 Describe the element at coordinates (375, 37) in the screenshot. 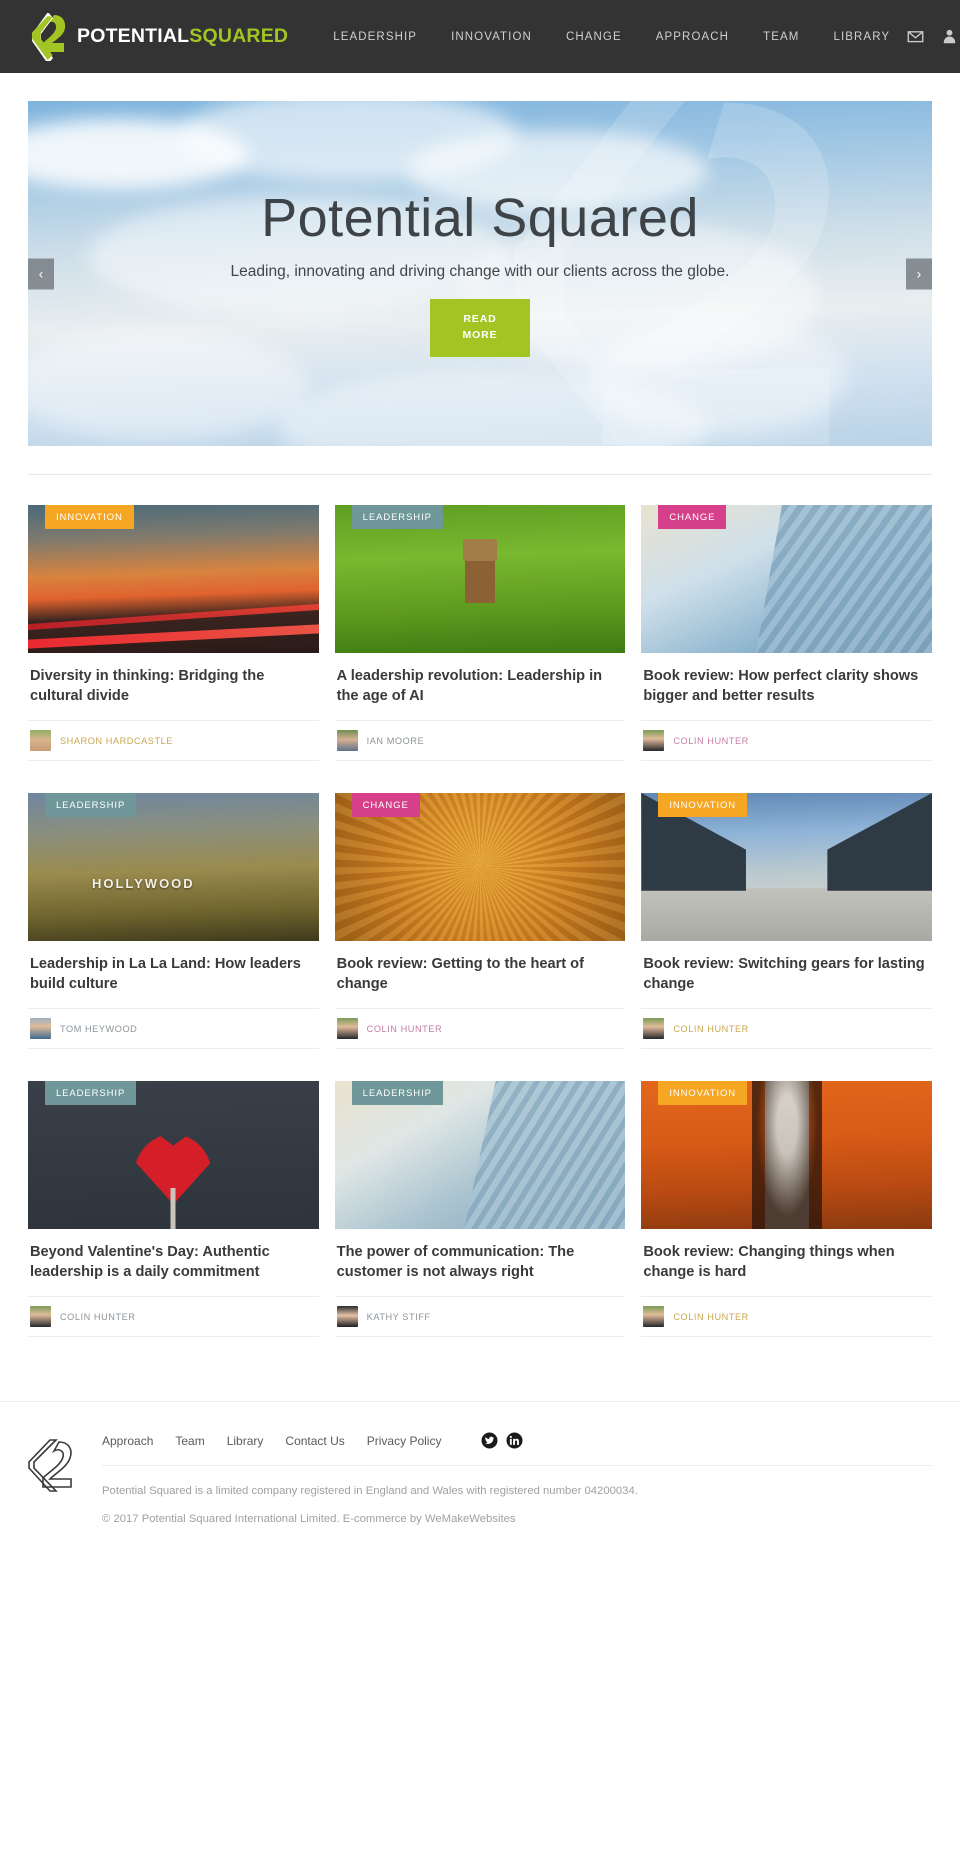

I see `nav-item-leadership: LEADERSHIP` at that location.